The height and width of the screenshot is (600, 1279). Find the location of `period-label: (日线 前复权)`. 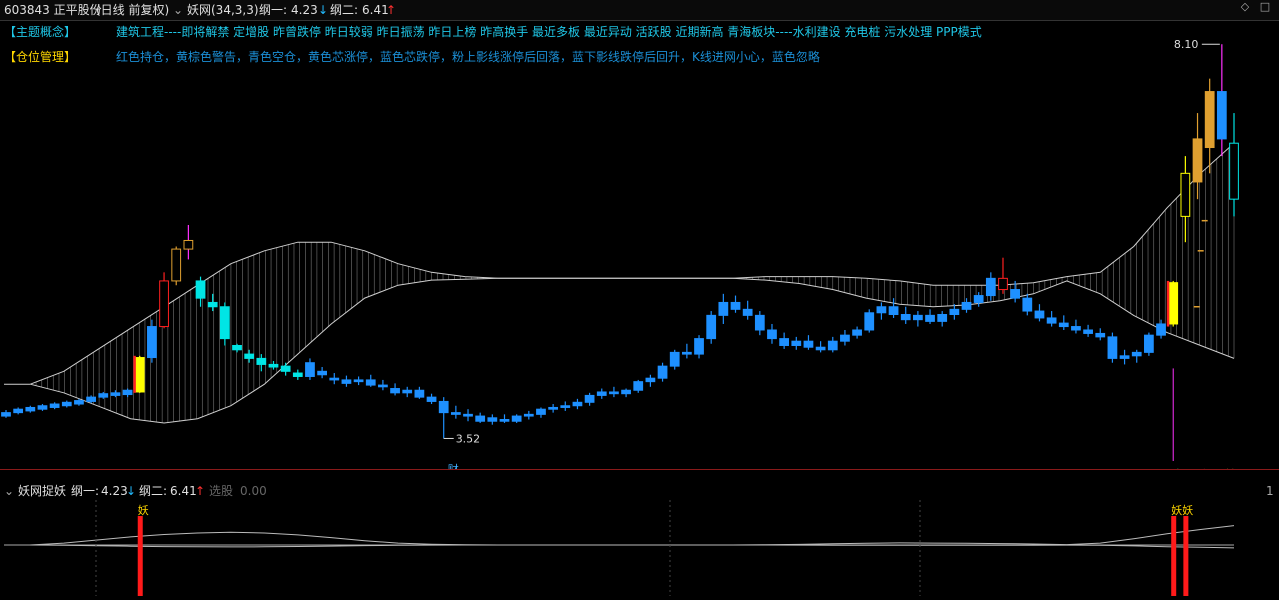

period-label: (日线 前复权) is located at coordinates (132, 10).